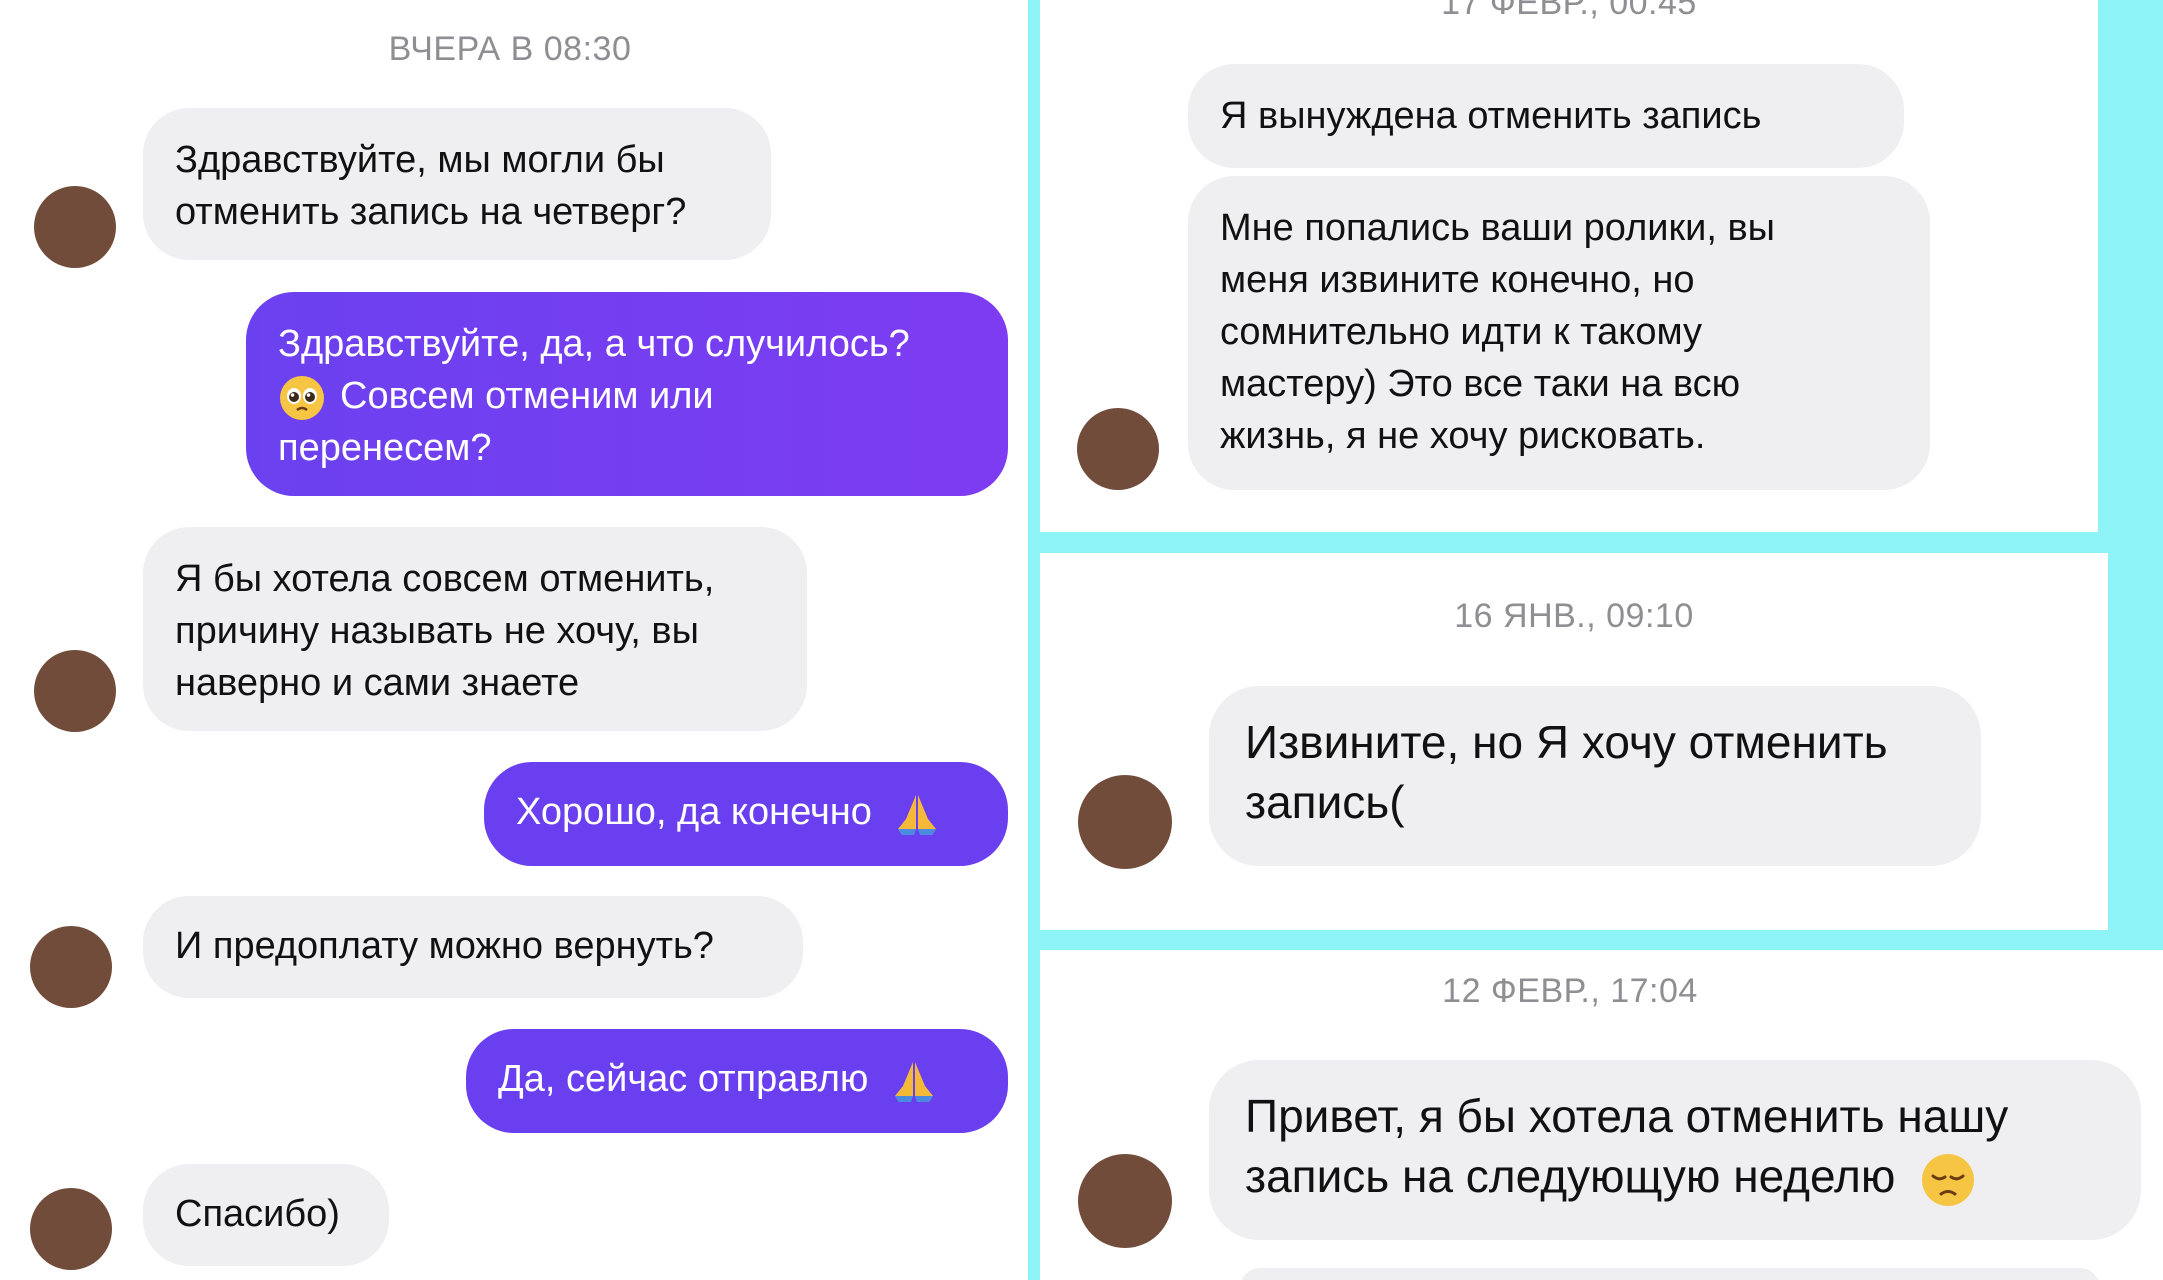 This screenshot has width=2163, height=1280. I want to click on pleading-face-icon, so click(302, 397).